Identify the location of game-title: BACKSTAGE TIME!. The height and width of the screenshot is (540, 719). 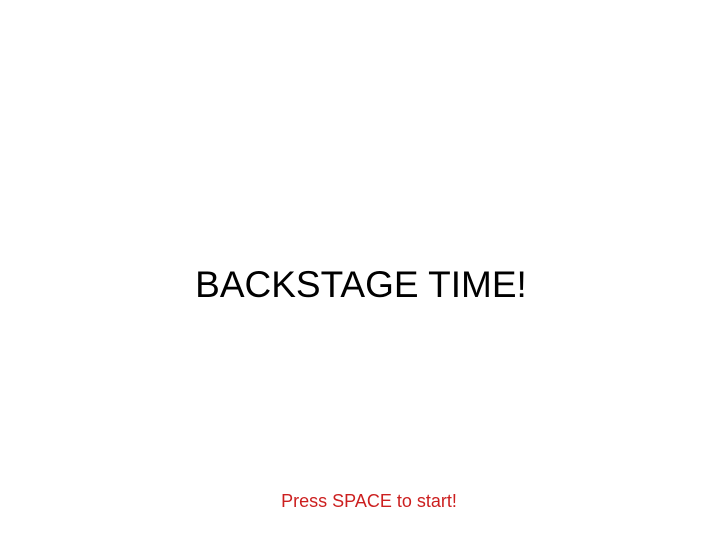
(361, 284).